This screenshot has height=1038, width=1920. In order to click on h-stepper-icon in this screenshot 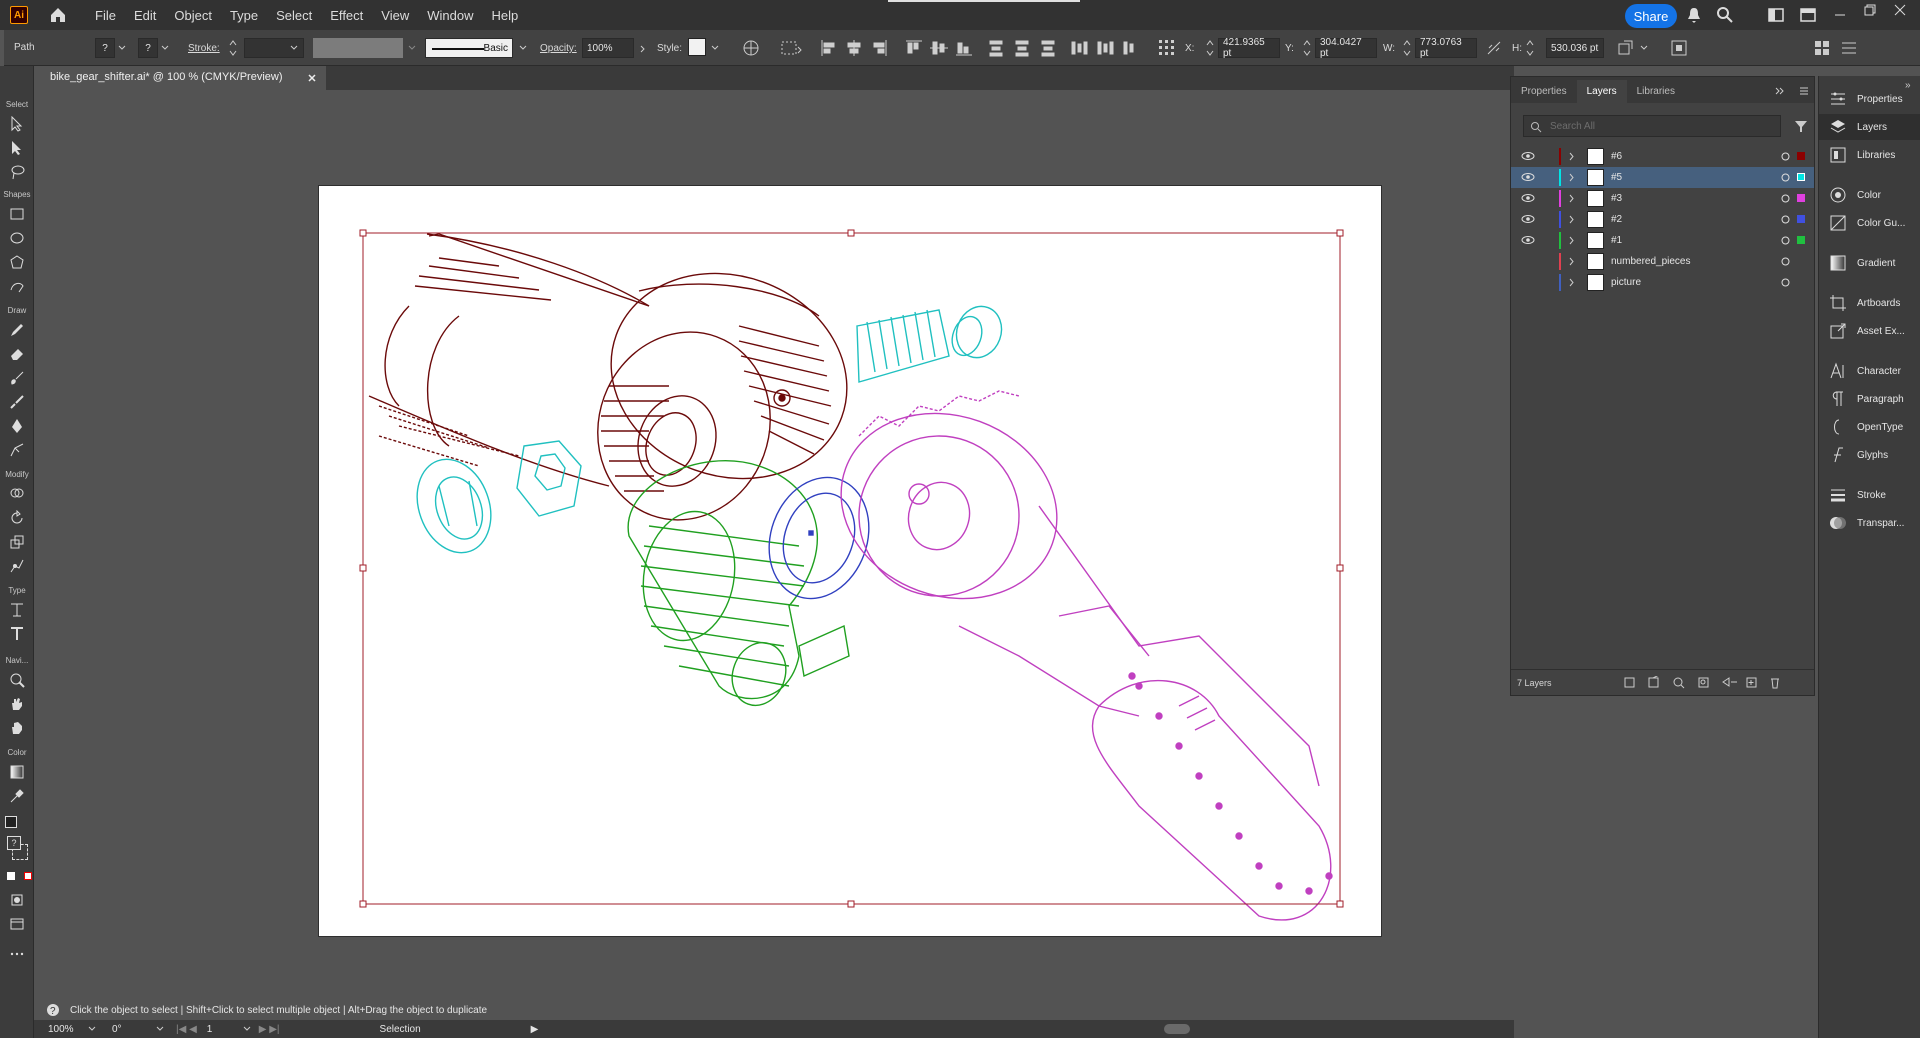, I will do `click(1530, 48)`.